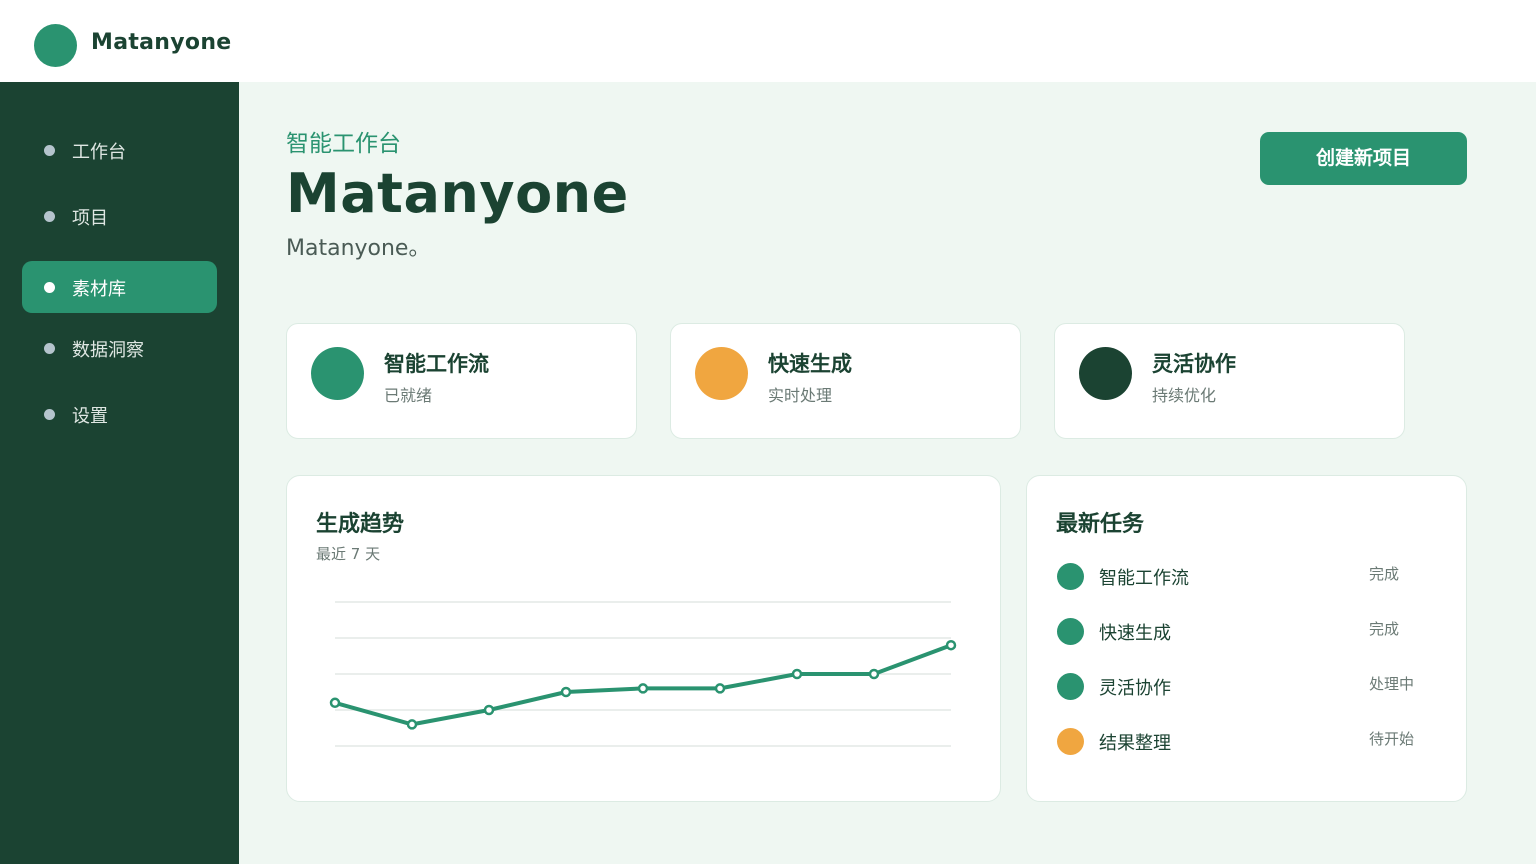 The image size is (1536, 864). What do you see at coordinates (1144, 578) in the screenshot?
I see `task-name: 智能工作流` at bounding box center [1144, 578].